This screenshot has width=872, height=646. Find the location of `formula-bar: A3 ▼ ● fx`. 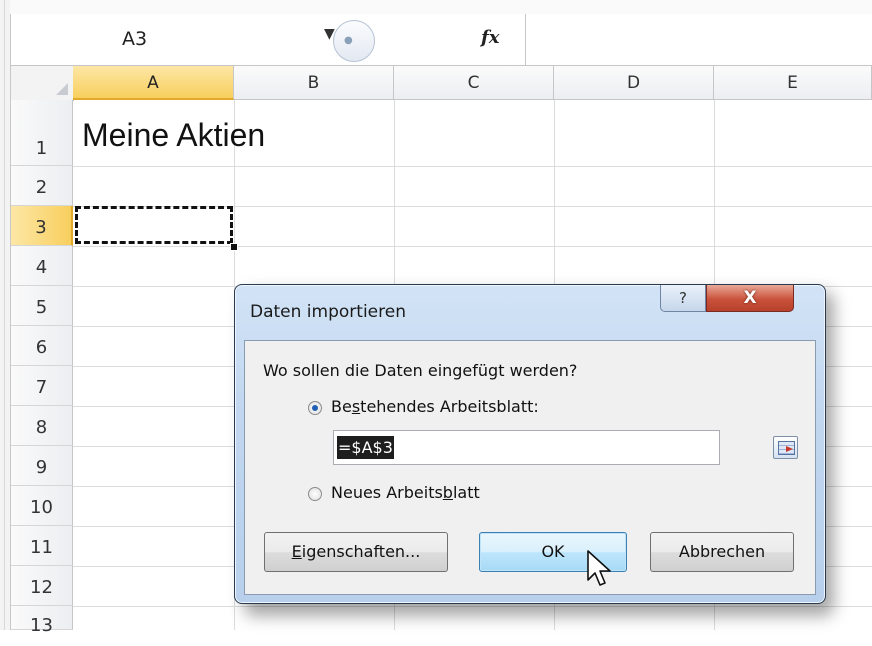

formula-bar: A3 ▼ ● fx is located at coordinates (441, 40).